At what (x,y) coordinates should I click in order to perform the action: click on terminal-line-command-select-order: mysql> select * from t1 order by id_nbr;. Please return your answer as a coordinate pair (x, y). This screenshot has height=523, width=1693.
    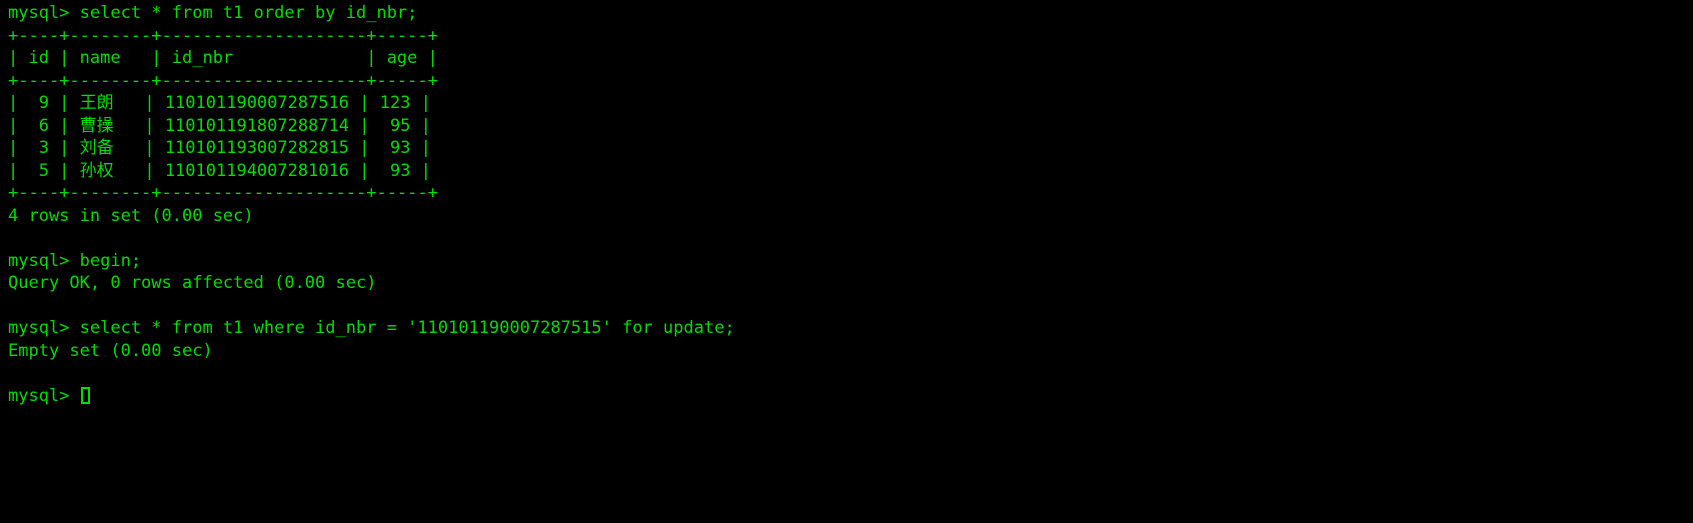
    Looking at the image, I should click on (213, 13).